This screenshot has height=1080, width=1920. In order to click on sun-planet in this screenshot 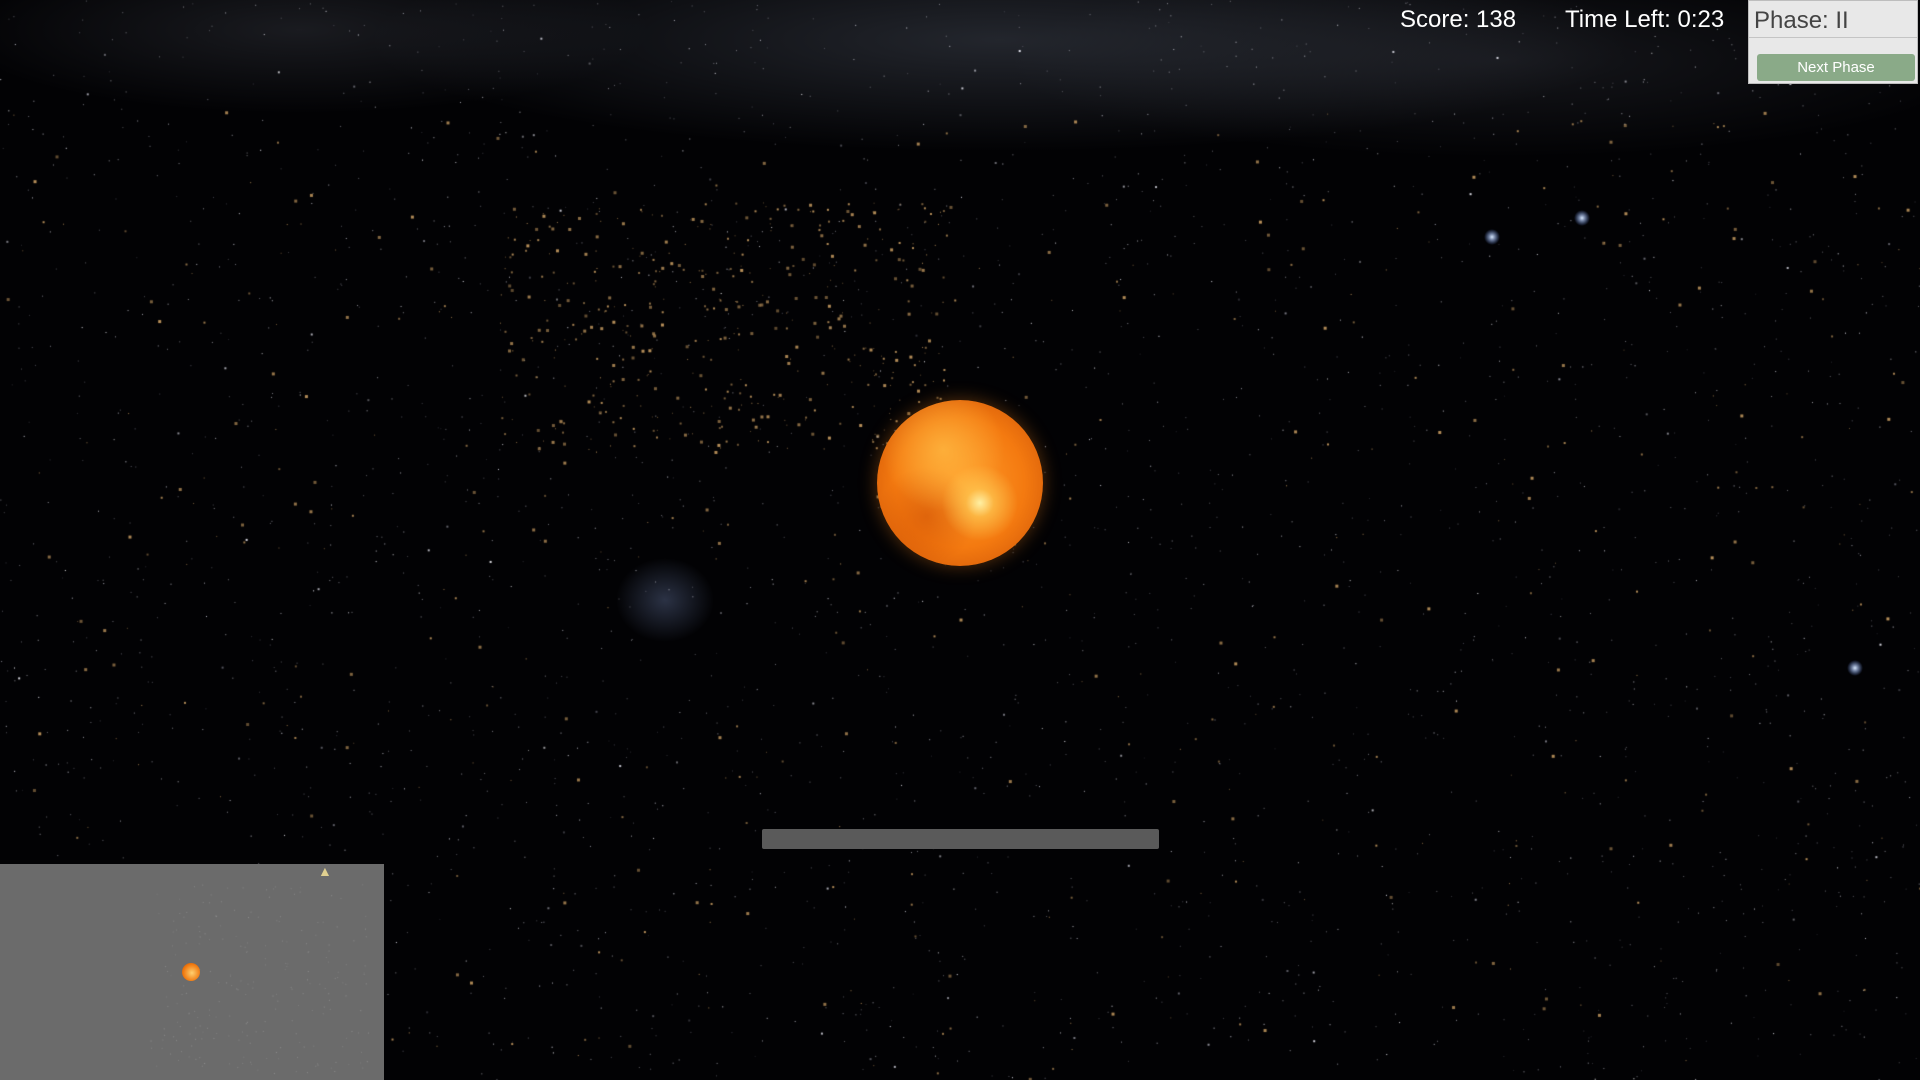, I will do `click(960, 483)`.